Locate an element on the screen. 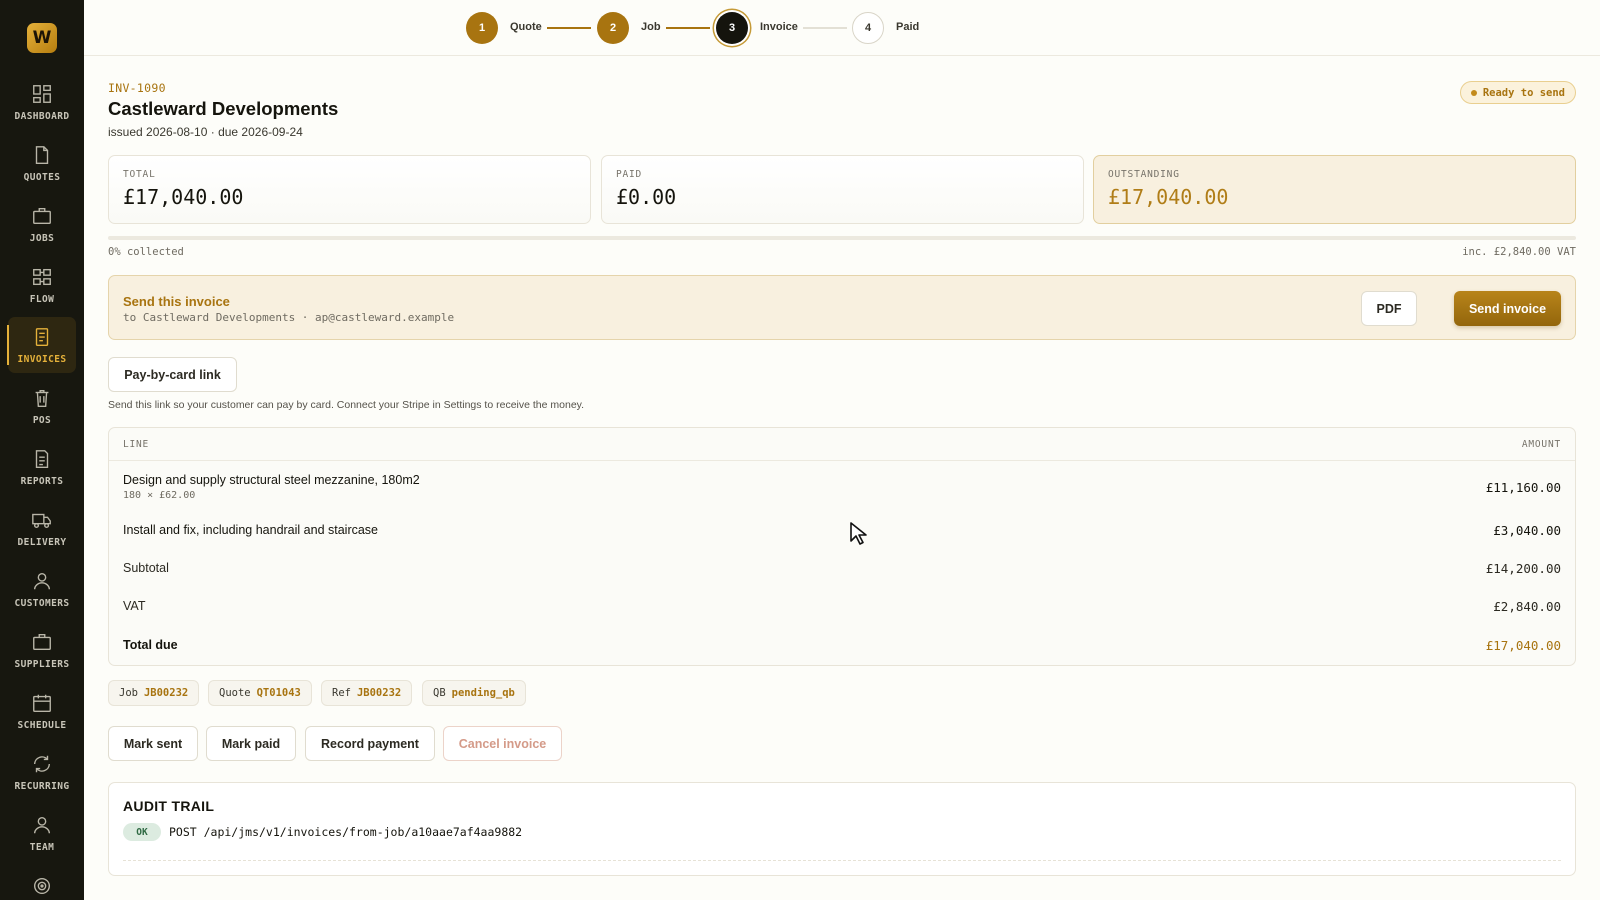 The width and height of the screenshot is (1600, 900). sidebar-item-team: TEAM is located at coordinates (42, 833).